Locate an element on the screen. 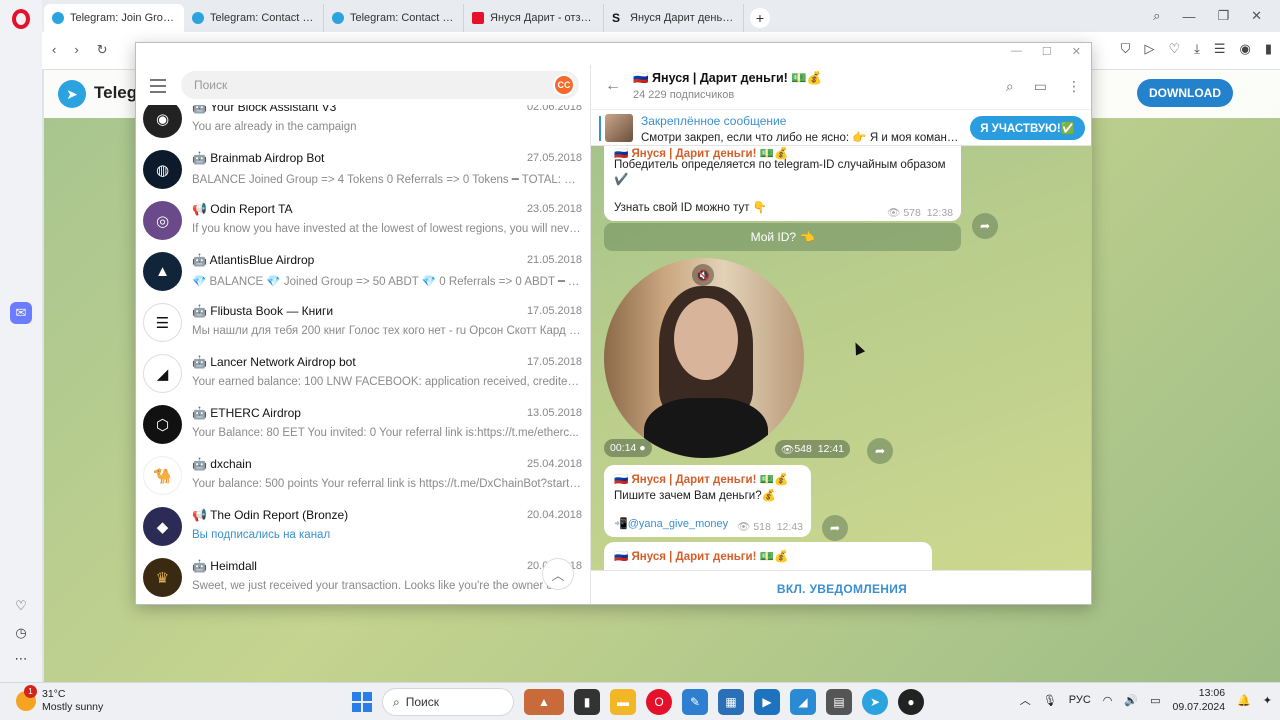  window-titlebar: — ☐ ✕ is located at coordinates (613, 54).